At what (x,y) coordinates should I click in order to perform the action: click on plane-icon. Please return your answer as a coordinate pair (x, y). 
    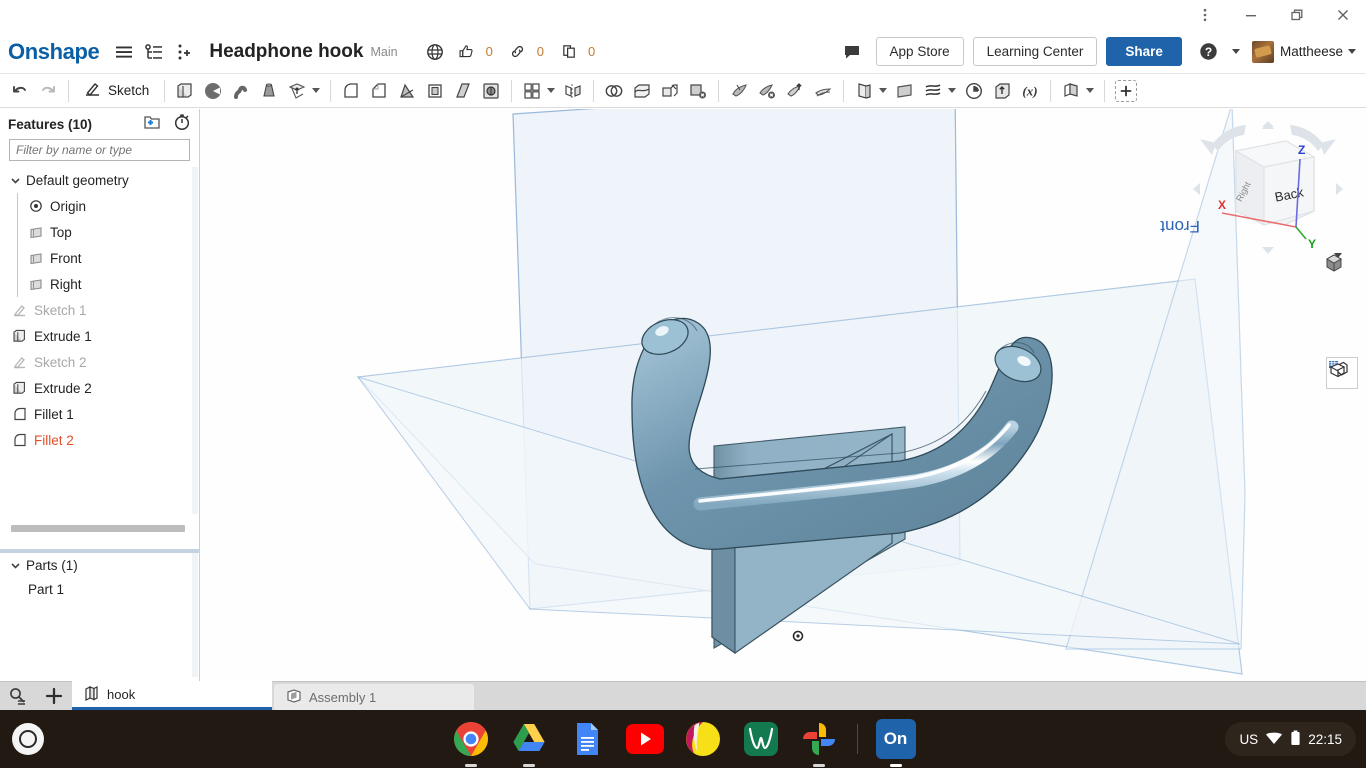
    Looking at the image, I should click on (905, 91).